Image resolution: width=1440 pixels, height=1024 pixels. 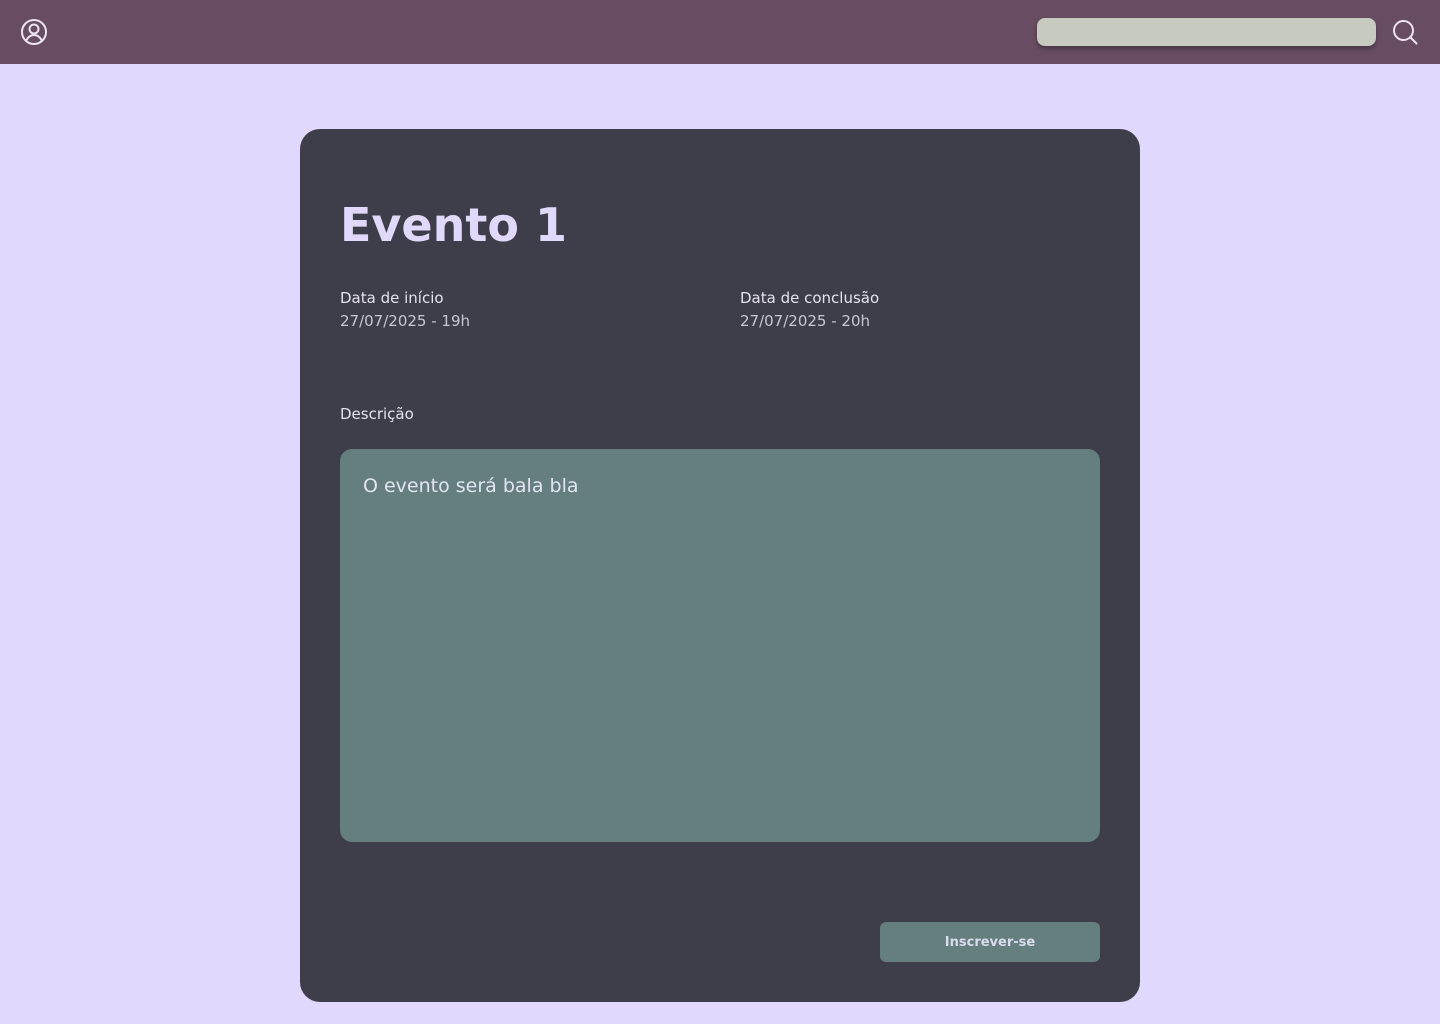 I want to click on end-date-field: Data de conclusão 27/07/2025 - 20h, so click(x=809, y=309).